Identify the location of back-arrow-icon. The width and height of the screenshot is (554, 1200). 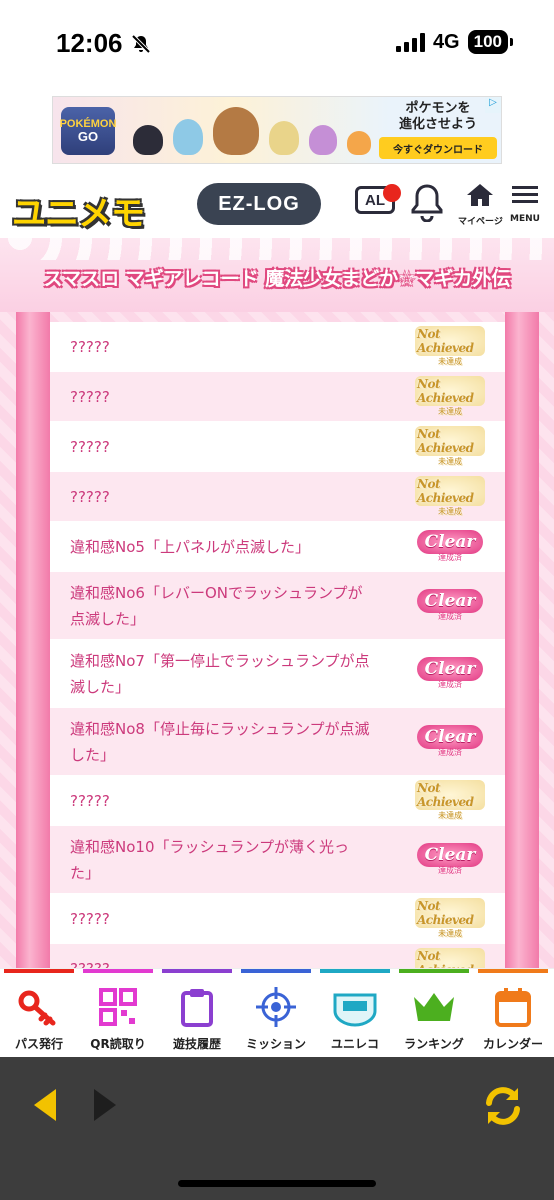
(45, 1105).